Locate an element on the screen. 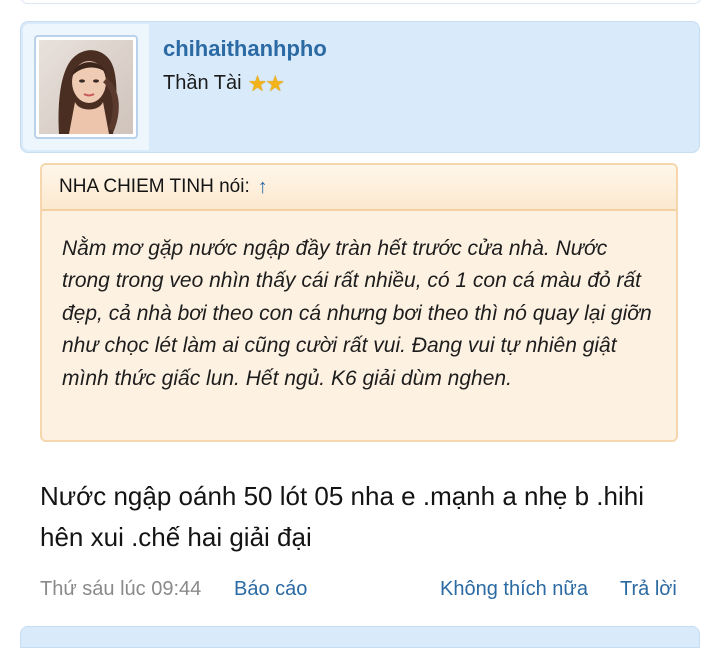 The height and width of the screenshot is (648, 720). unlike-link: Không thích nữa is located at coordinates (514, 589).